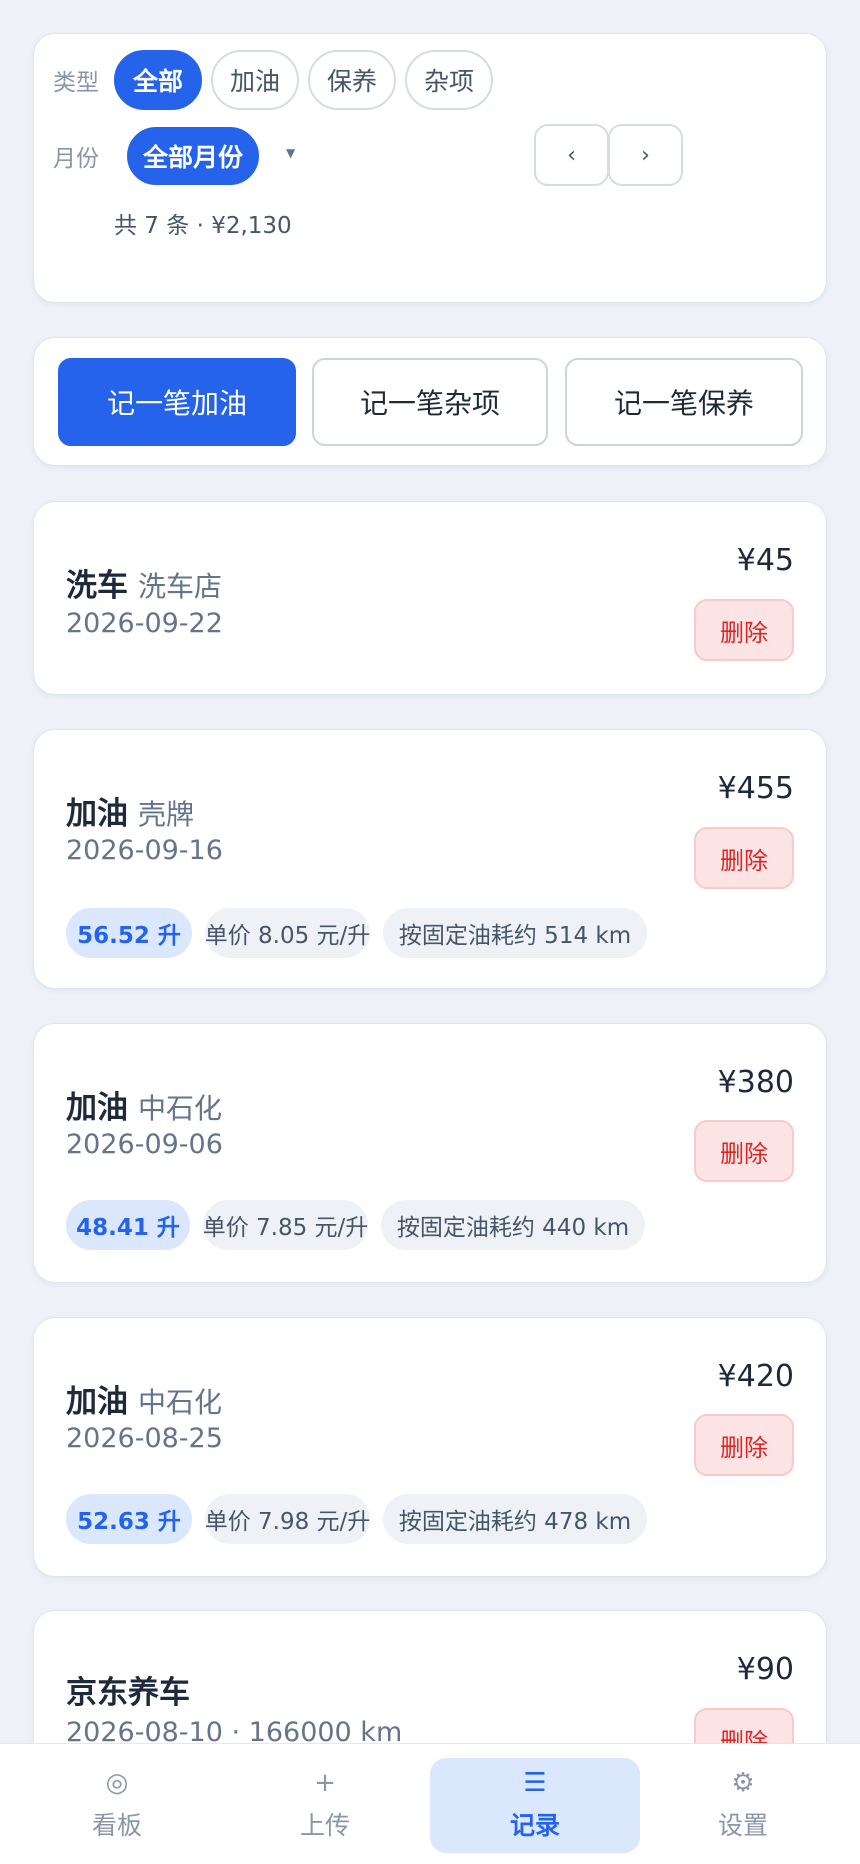  What do you see at coordinates (117, 1783) in the screenshot?
I see `dashboard-icon: ◎` at bounding box center [117, 1783].